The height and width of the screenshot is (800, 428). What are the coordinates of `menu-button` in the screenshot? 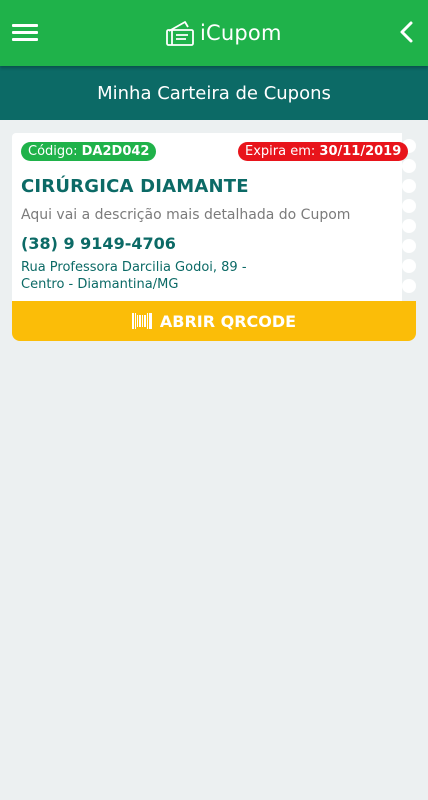 It's located at (25, 33).